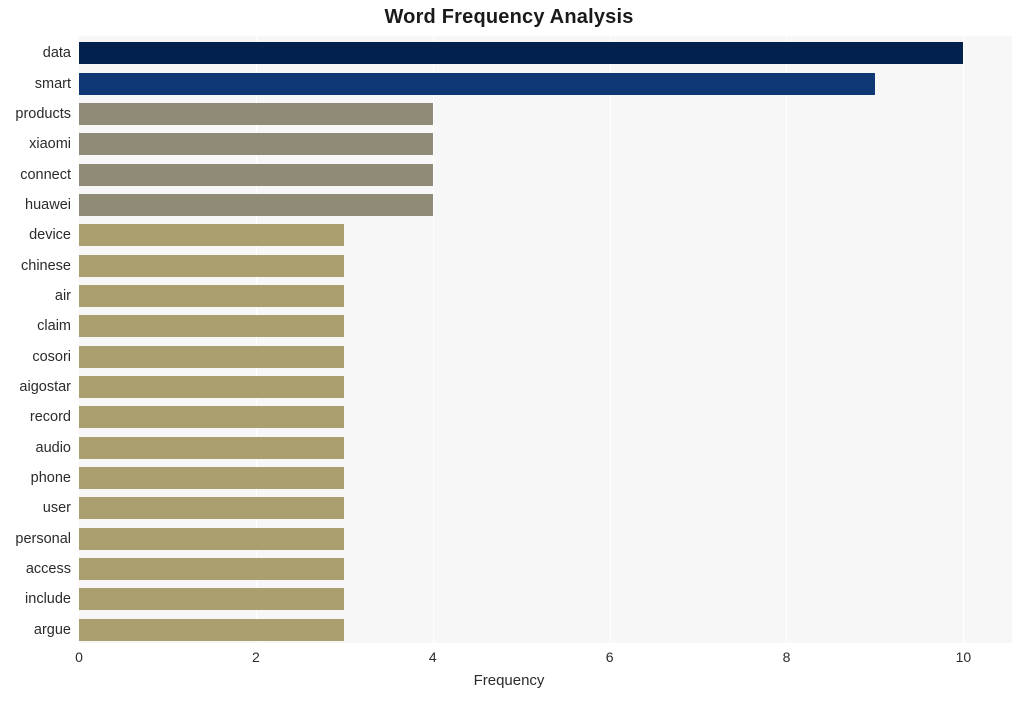 The height and width of the screenshot is (701, 1018). I want to click on chart-title: Word Frequency Analysis, so click(509, 17).